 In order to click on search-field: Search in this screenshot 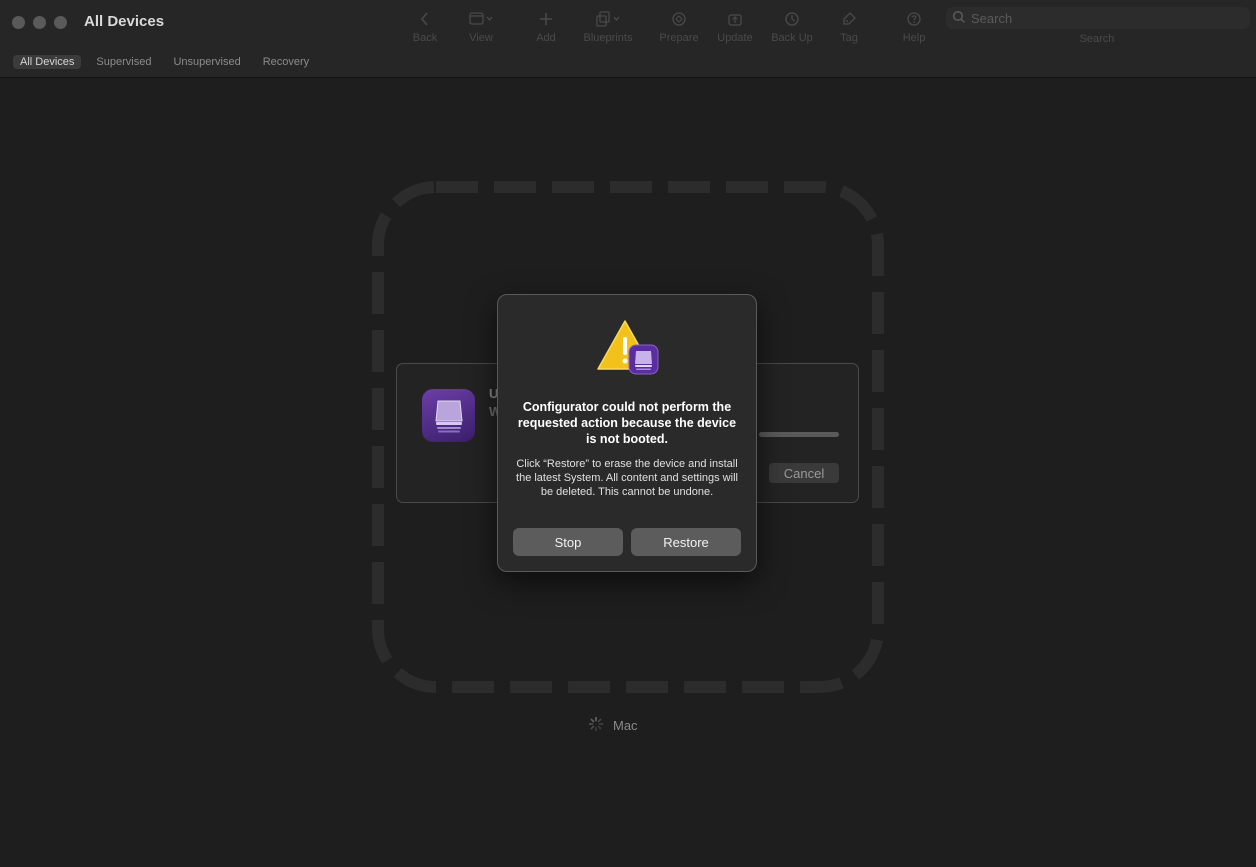, I will do `click(1098, 18)`.